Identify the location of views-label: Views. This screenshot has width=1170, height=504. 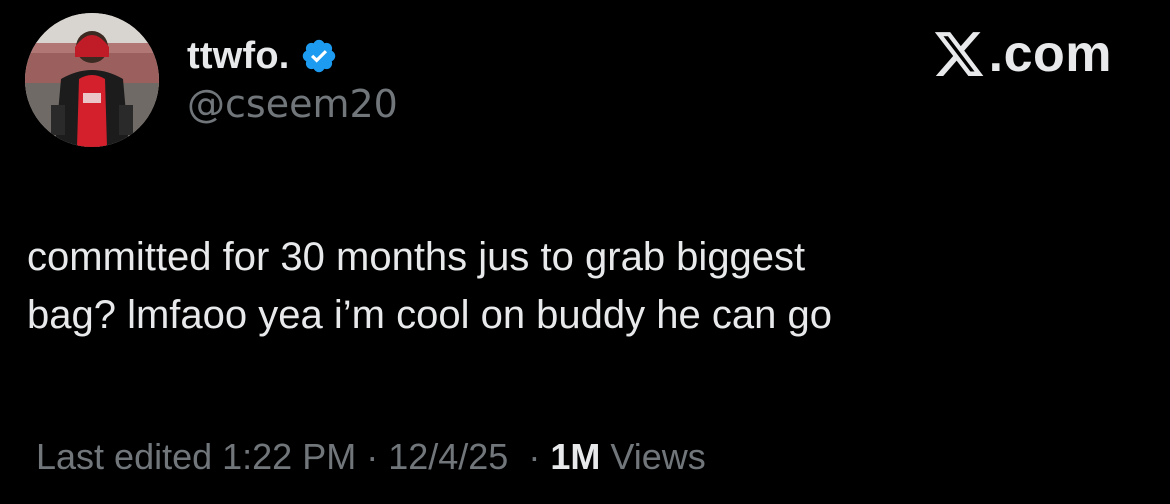
(652, 457).